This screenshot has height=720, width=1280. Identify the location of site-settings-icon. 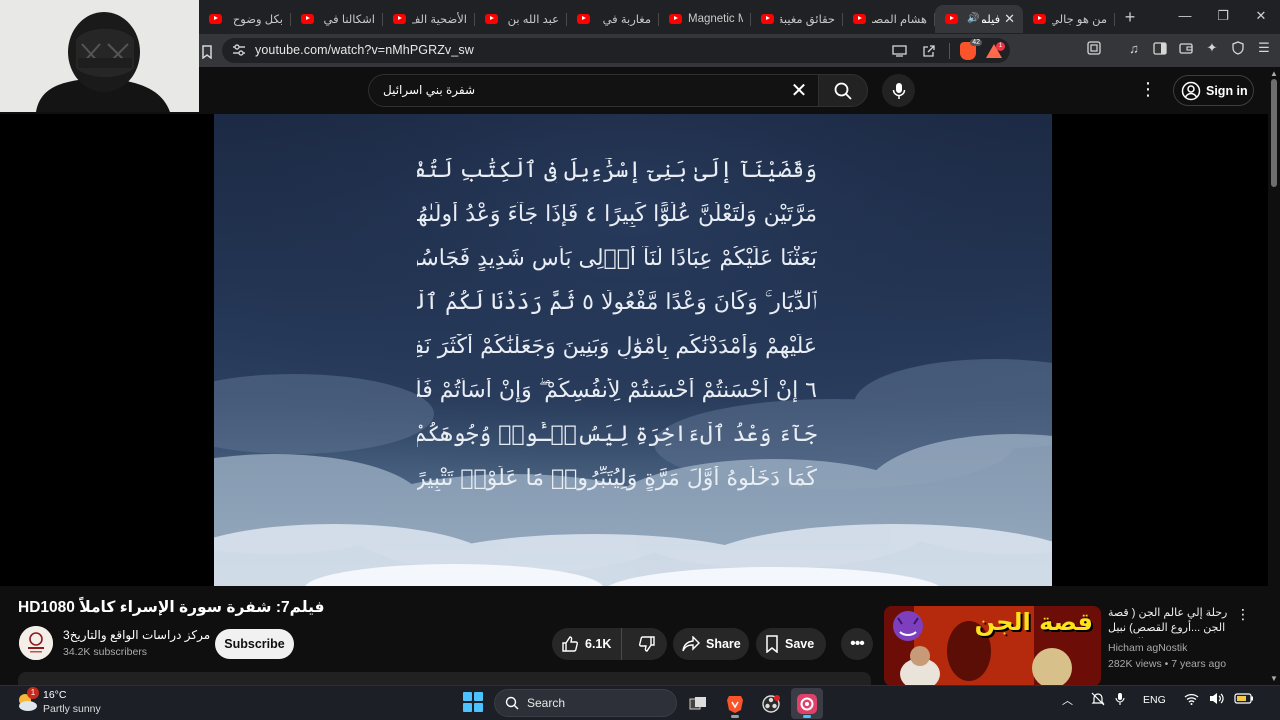
(239, 50).